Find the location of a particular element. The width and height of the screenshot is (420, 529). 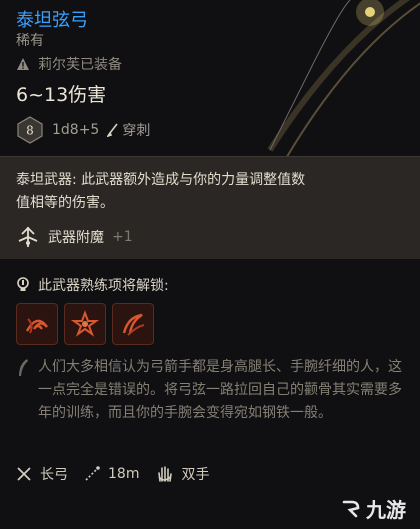

titan-weapon-description: 泰坦武器: 此武器额外造成与你的力量调整值数值相等的伤害。 is located at coordinates (161, 191).